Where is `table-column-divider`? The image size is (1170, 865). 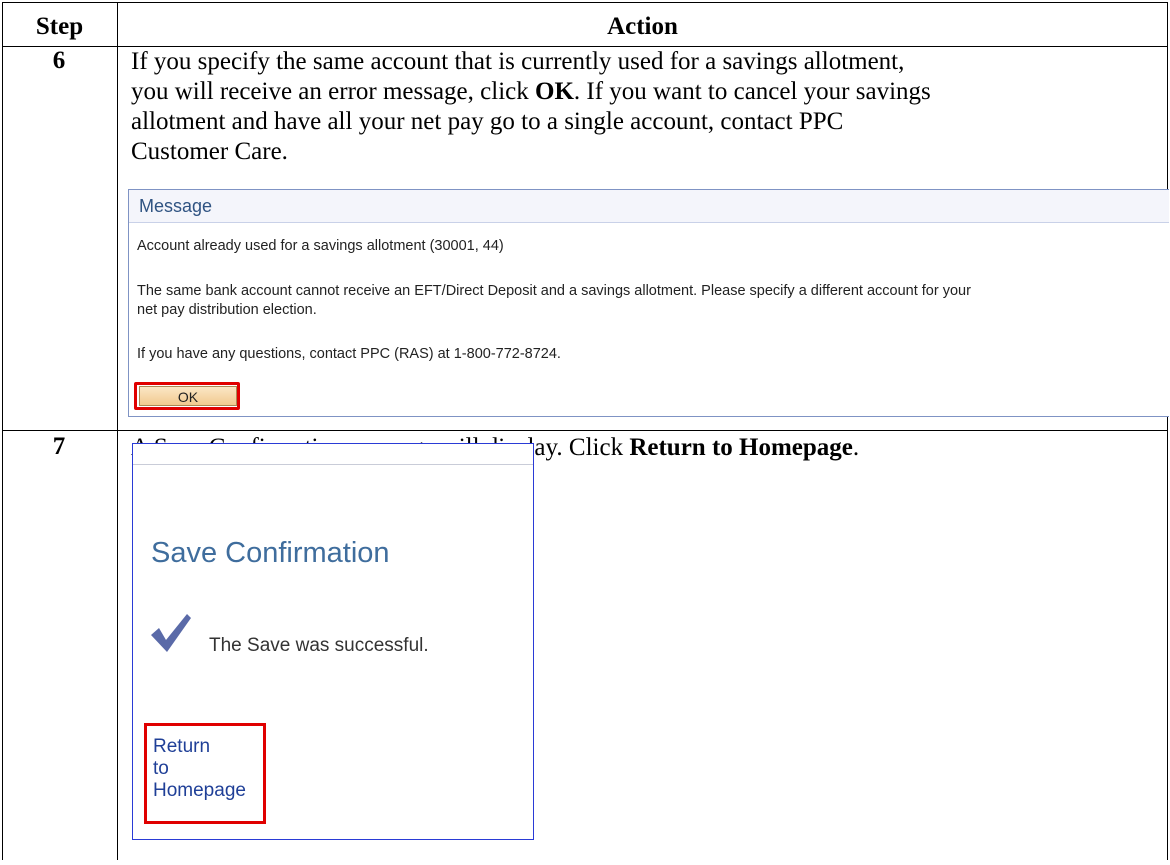
table-column-divider is located at coordinates (117, 431).